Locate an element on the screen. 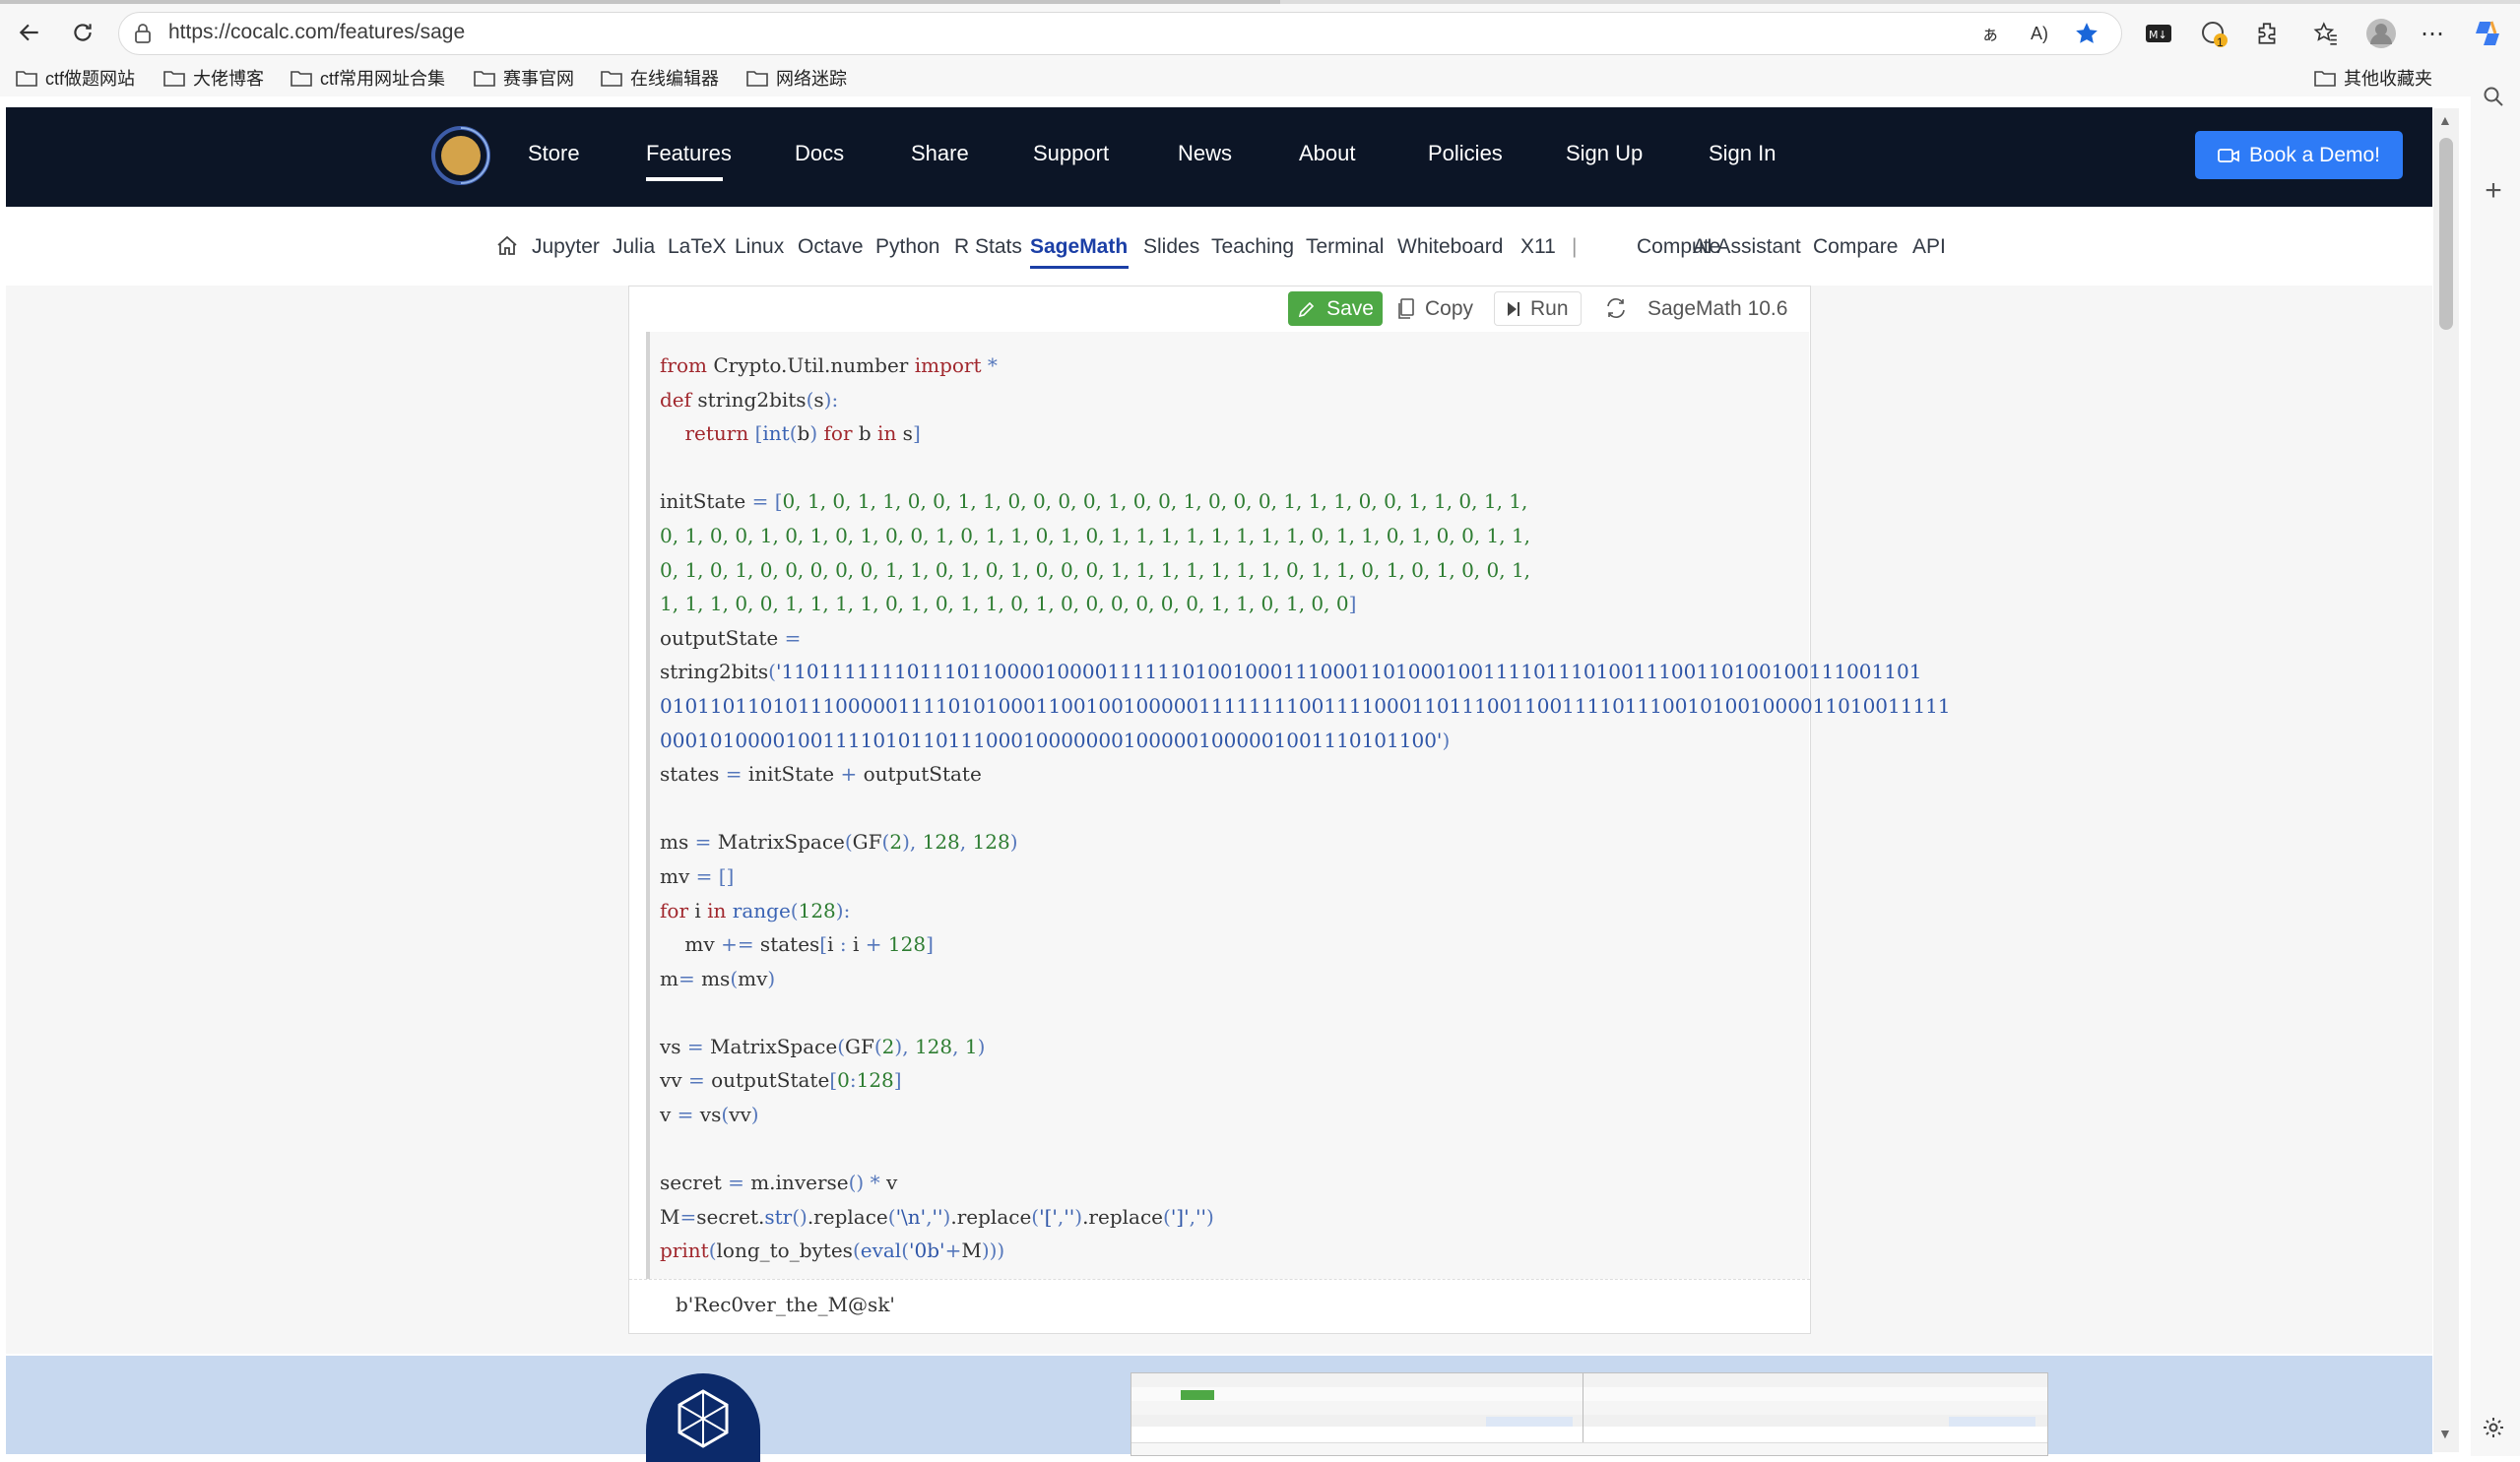 The width and height of the screenshot is (2520, 1462). step-forward-icon is located at coordinates (1513, 308).